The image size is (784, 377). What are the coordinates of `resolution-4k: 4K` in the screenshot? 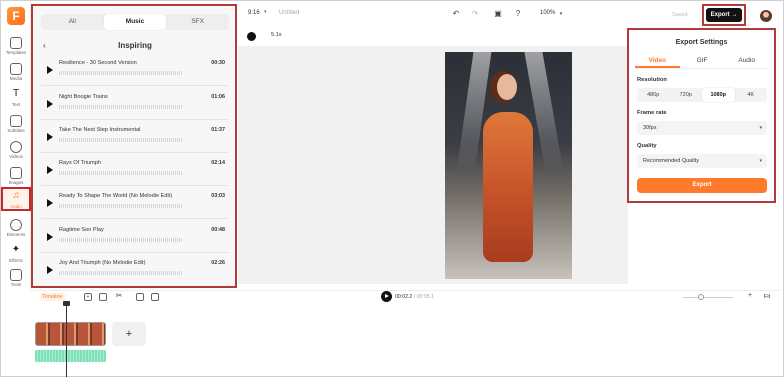 It's located at (751, 95).